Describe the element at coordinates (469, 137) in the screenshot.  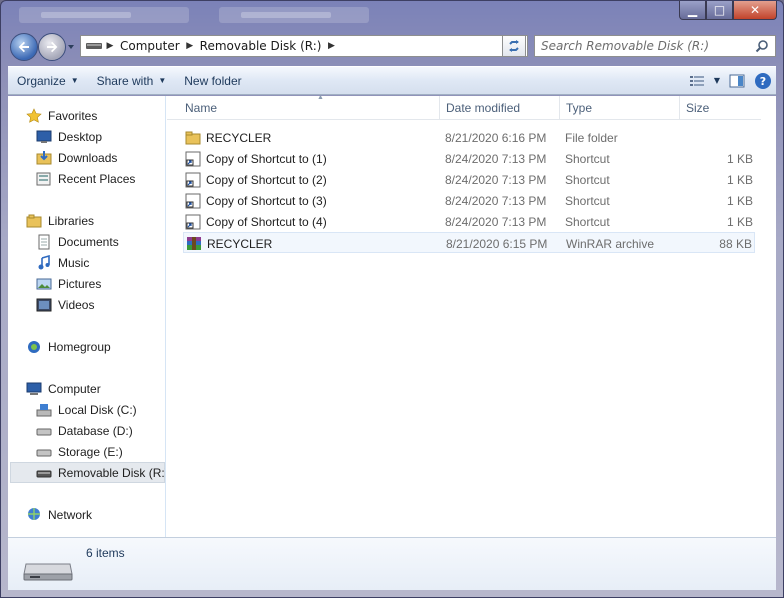
I see `file-row: RECYCLER 8/21/2020 6:16 PM File folder` at that location.